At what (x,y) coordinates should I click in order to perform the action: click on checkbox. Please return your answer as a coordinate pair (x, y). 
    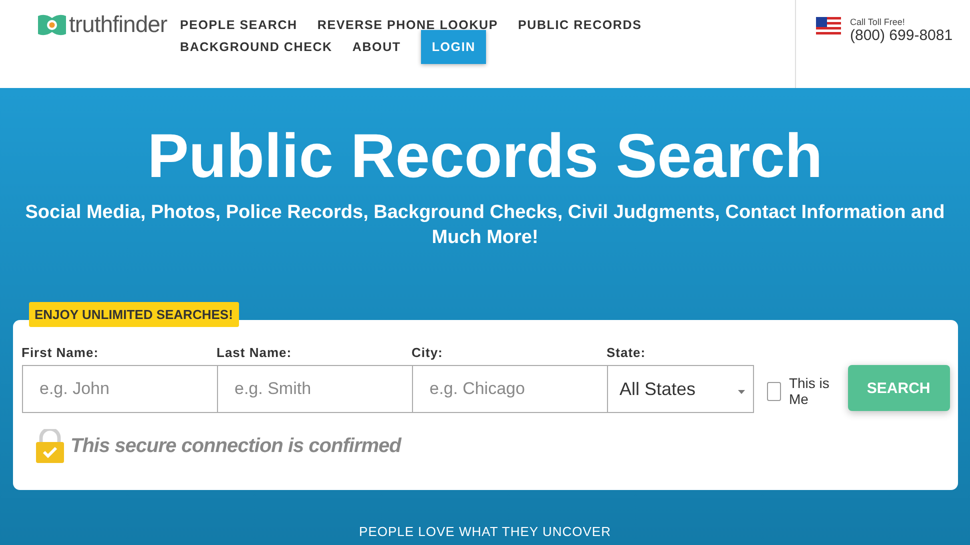
    Looking at the image, I should click on (773, 391).